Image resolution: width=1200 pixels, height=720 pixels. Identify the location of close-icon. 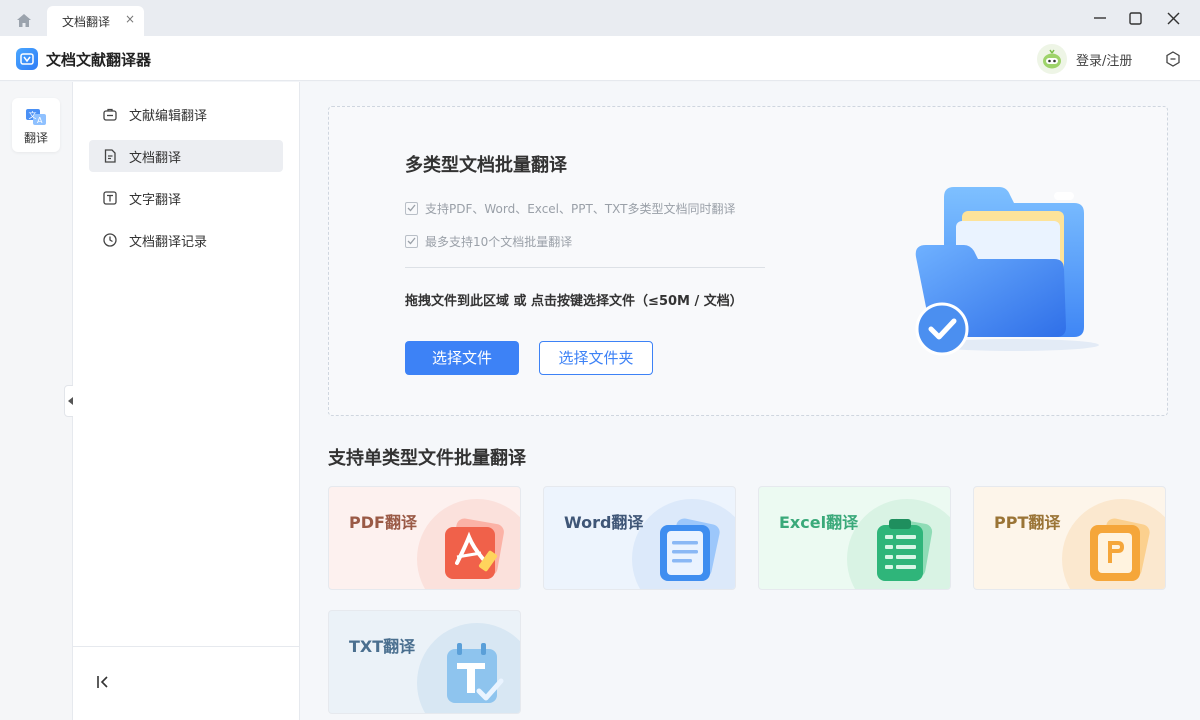
(1173, 18).